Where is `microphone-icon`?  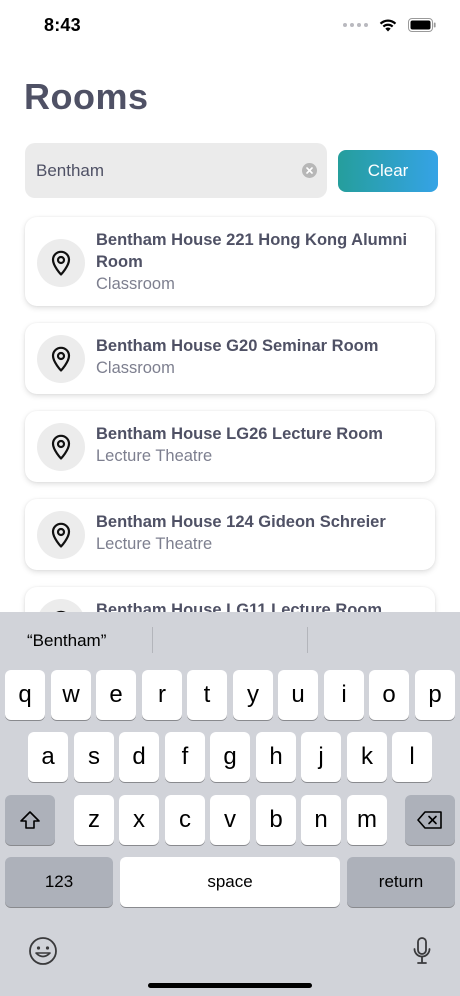 microphone-icon is located at coordinates (422, 951).